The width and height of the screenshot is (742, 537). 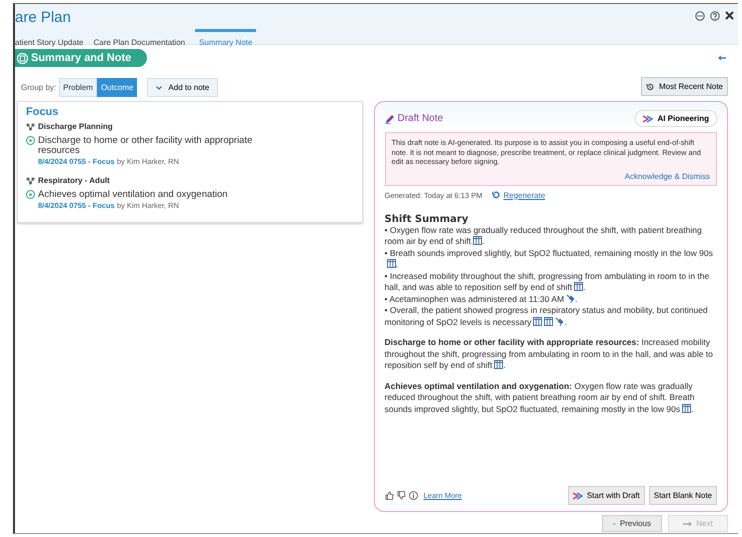 What do you see at coordinates (682, 495) in the screenshot?
I see `start-blank-note-button: Start Blank Note` at bounding box center [682, 495].